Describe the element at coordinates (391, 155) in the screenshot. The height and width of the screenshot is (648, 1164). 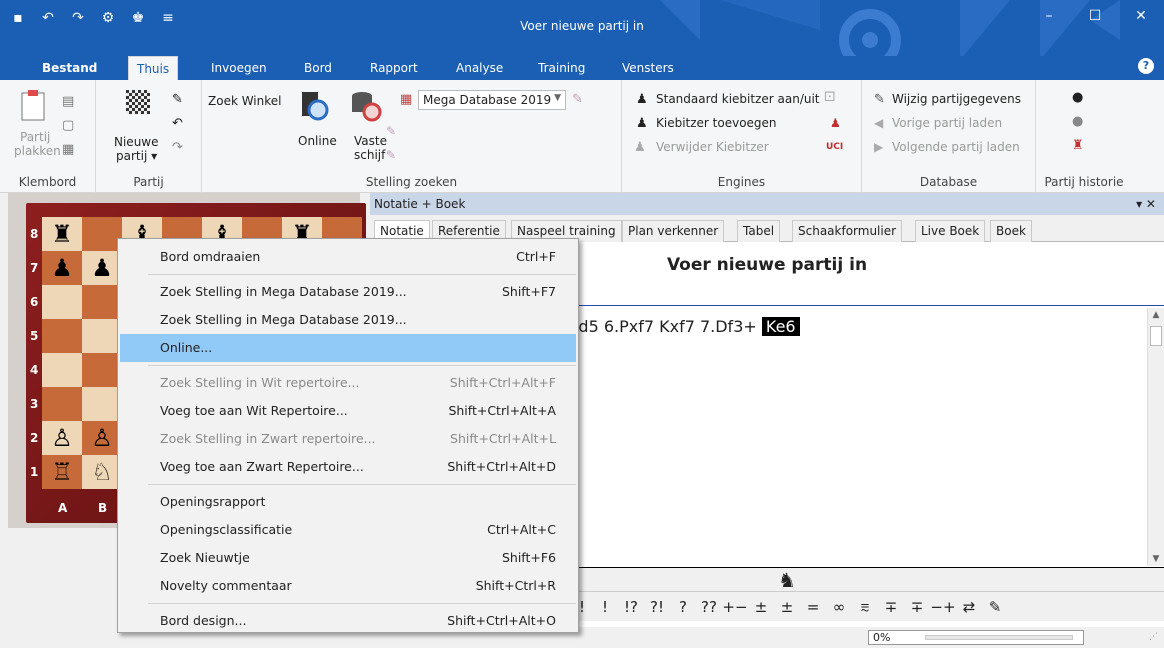
I see `search-tool2-icon: ✎` at that location.